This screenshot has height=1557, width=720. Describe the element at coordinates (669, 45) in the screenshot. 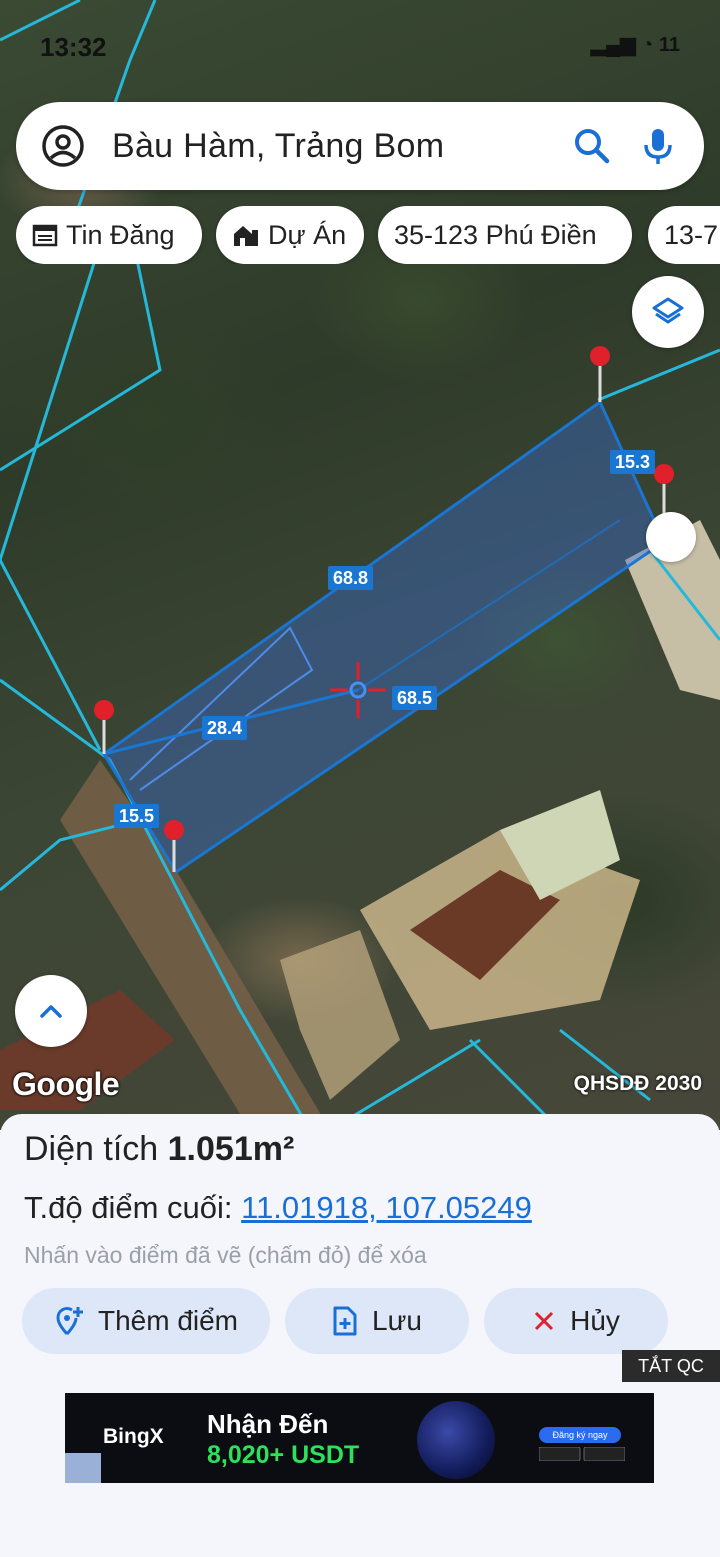

I see `battery-icon: 11` at that location.